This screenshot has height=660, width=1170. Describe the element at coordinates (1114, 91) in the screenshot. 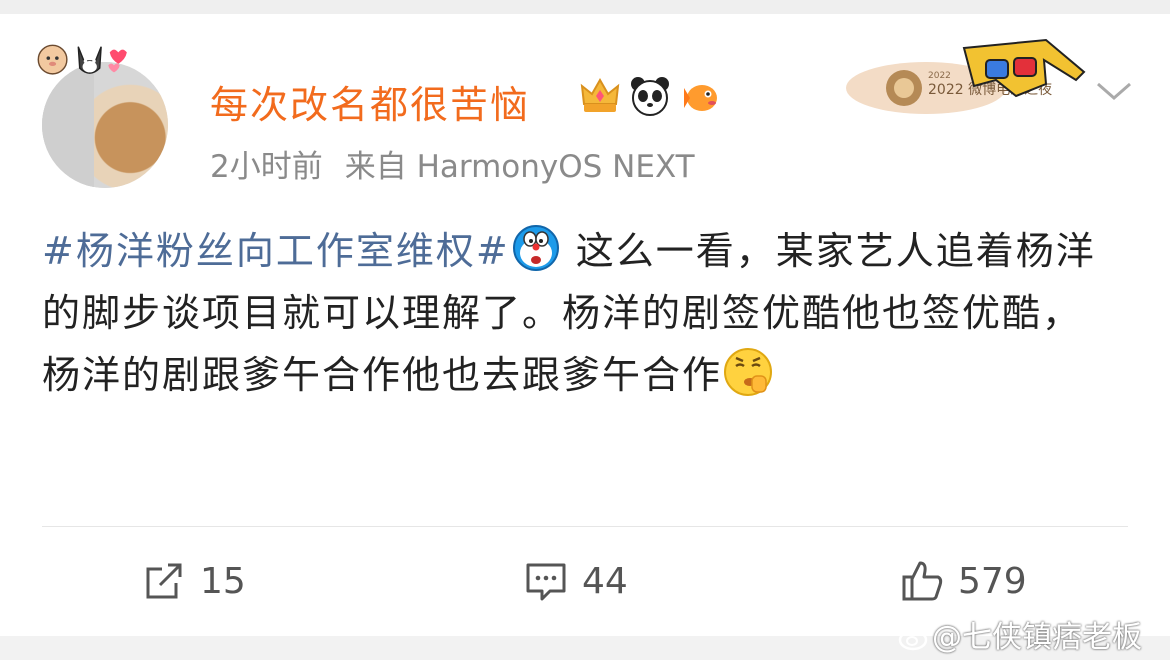

I see `chevron-down-icon` at that location.